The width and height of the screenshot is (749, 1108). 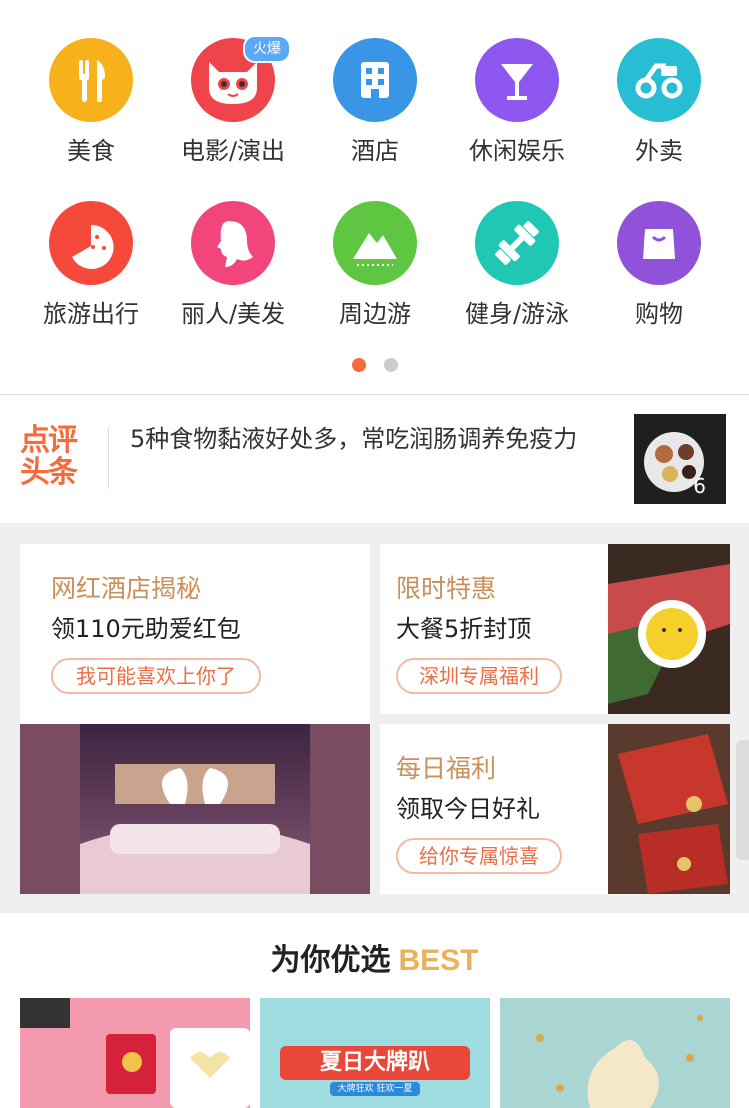 What do you see at coordinates (233, 243) in the screenshot?
I see `woman-profile-icon` at bounding box center [233, 243].